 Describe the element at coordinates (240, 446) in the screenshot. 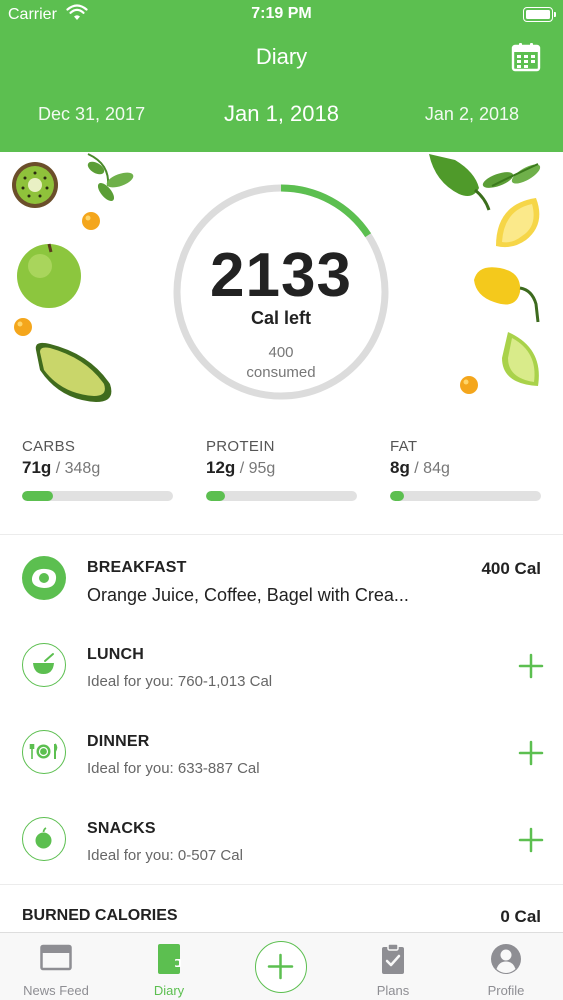

I see `macro-name: PROTEIN` at that location.